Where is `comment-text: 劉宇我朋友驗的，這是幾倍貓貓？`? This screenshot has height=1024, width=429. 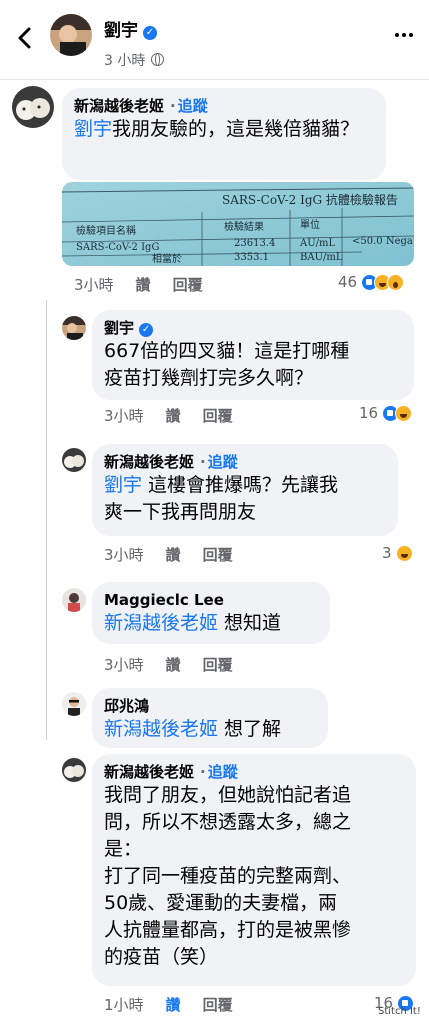 comment-text: 劉宇我朋友驗的，這是幾倍貓貓？ is located at coordinates (224, 129).